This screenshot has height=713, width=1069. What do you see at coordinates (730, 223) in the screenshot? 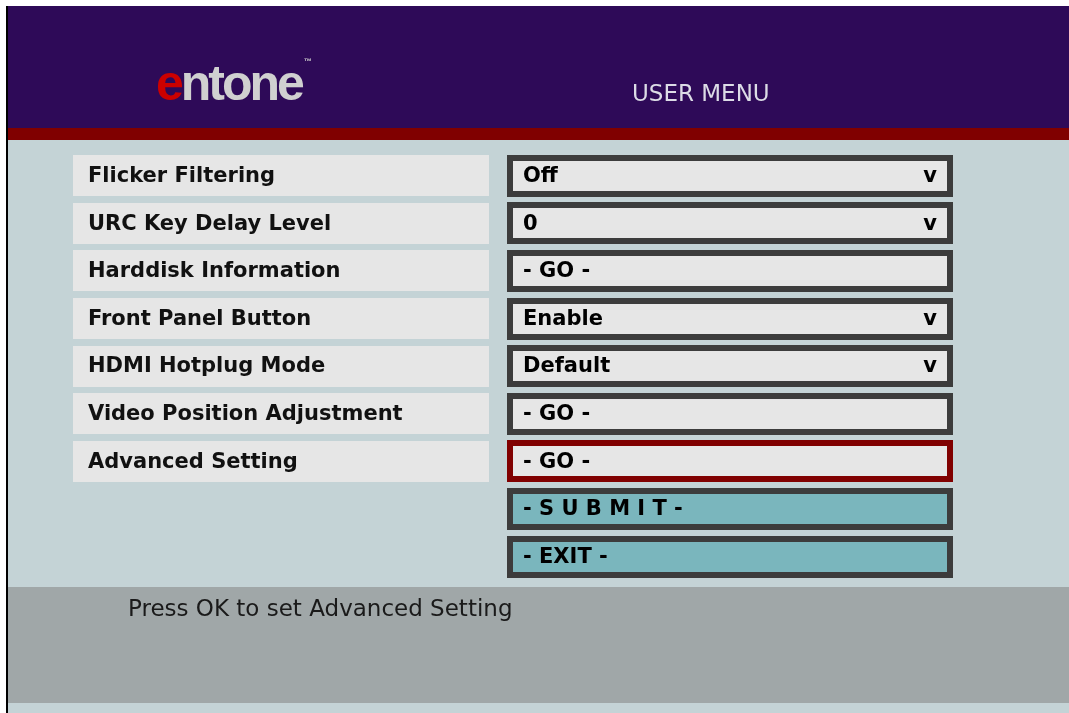
I see `dropdown: 0 v` at bounding box center [730, 223].